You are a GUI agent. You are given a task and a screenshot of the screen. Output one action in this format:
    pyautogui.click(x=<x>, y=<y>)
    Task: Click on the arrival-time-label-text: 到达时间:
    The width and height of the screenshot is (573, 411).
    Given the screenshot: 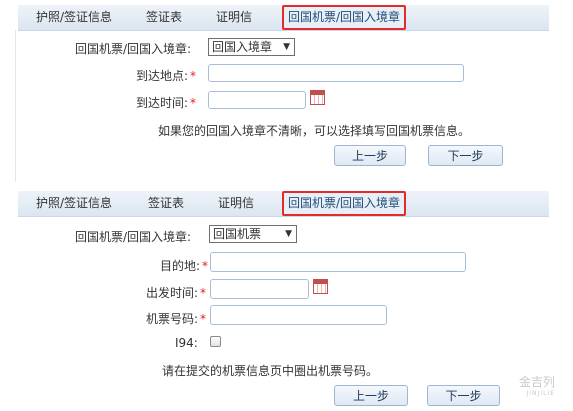 What is the action you would take?
    pyautogui.click(x=162, y=103)
    